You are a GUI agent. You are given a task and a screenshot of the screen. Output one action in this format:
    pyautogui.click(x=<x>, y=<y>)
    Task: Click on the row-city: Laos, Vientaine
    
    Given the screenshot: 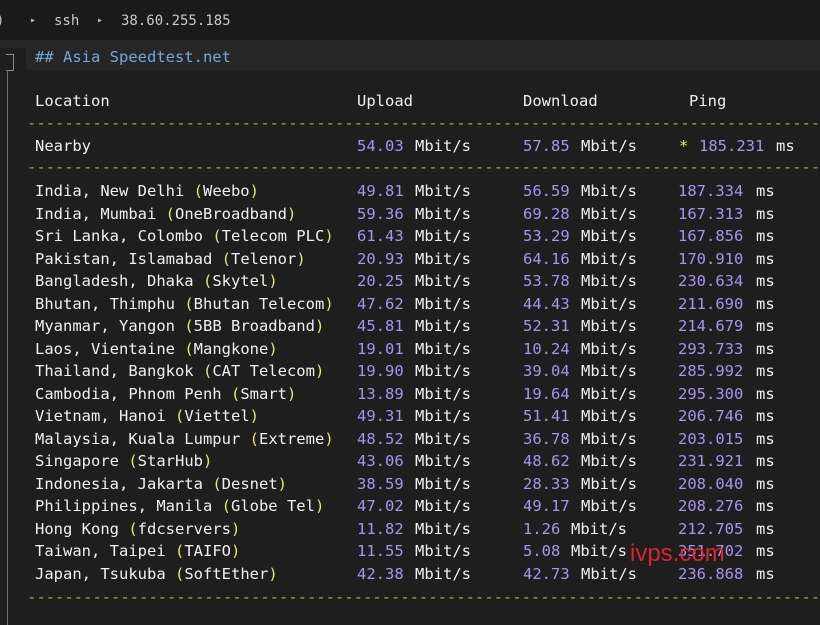 What is the action you would take?
    pyautogui.click(x=105, y=348)
    